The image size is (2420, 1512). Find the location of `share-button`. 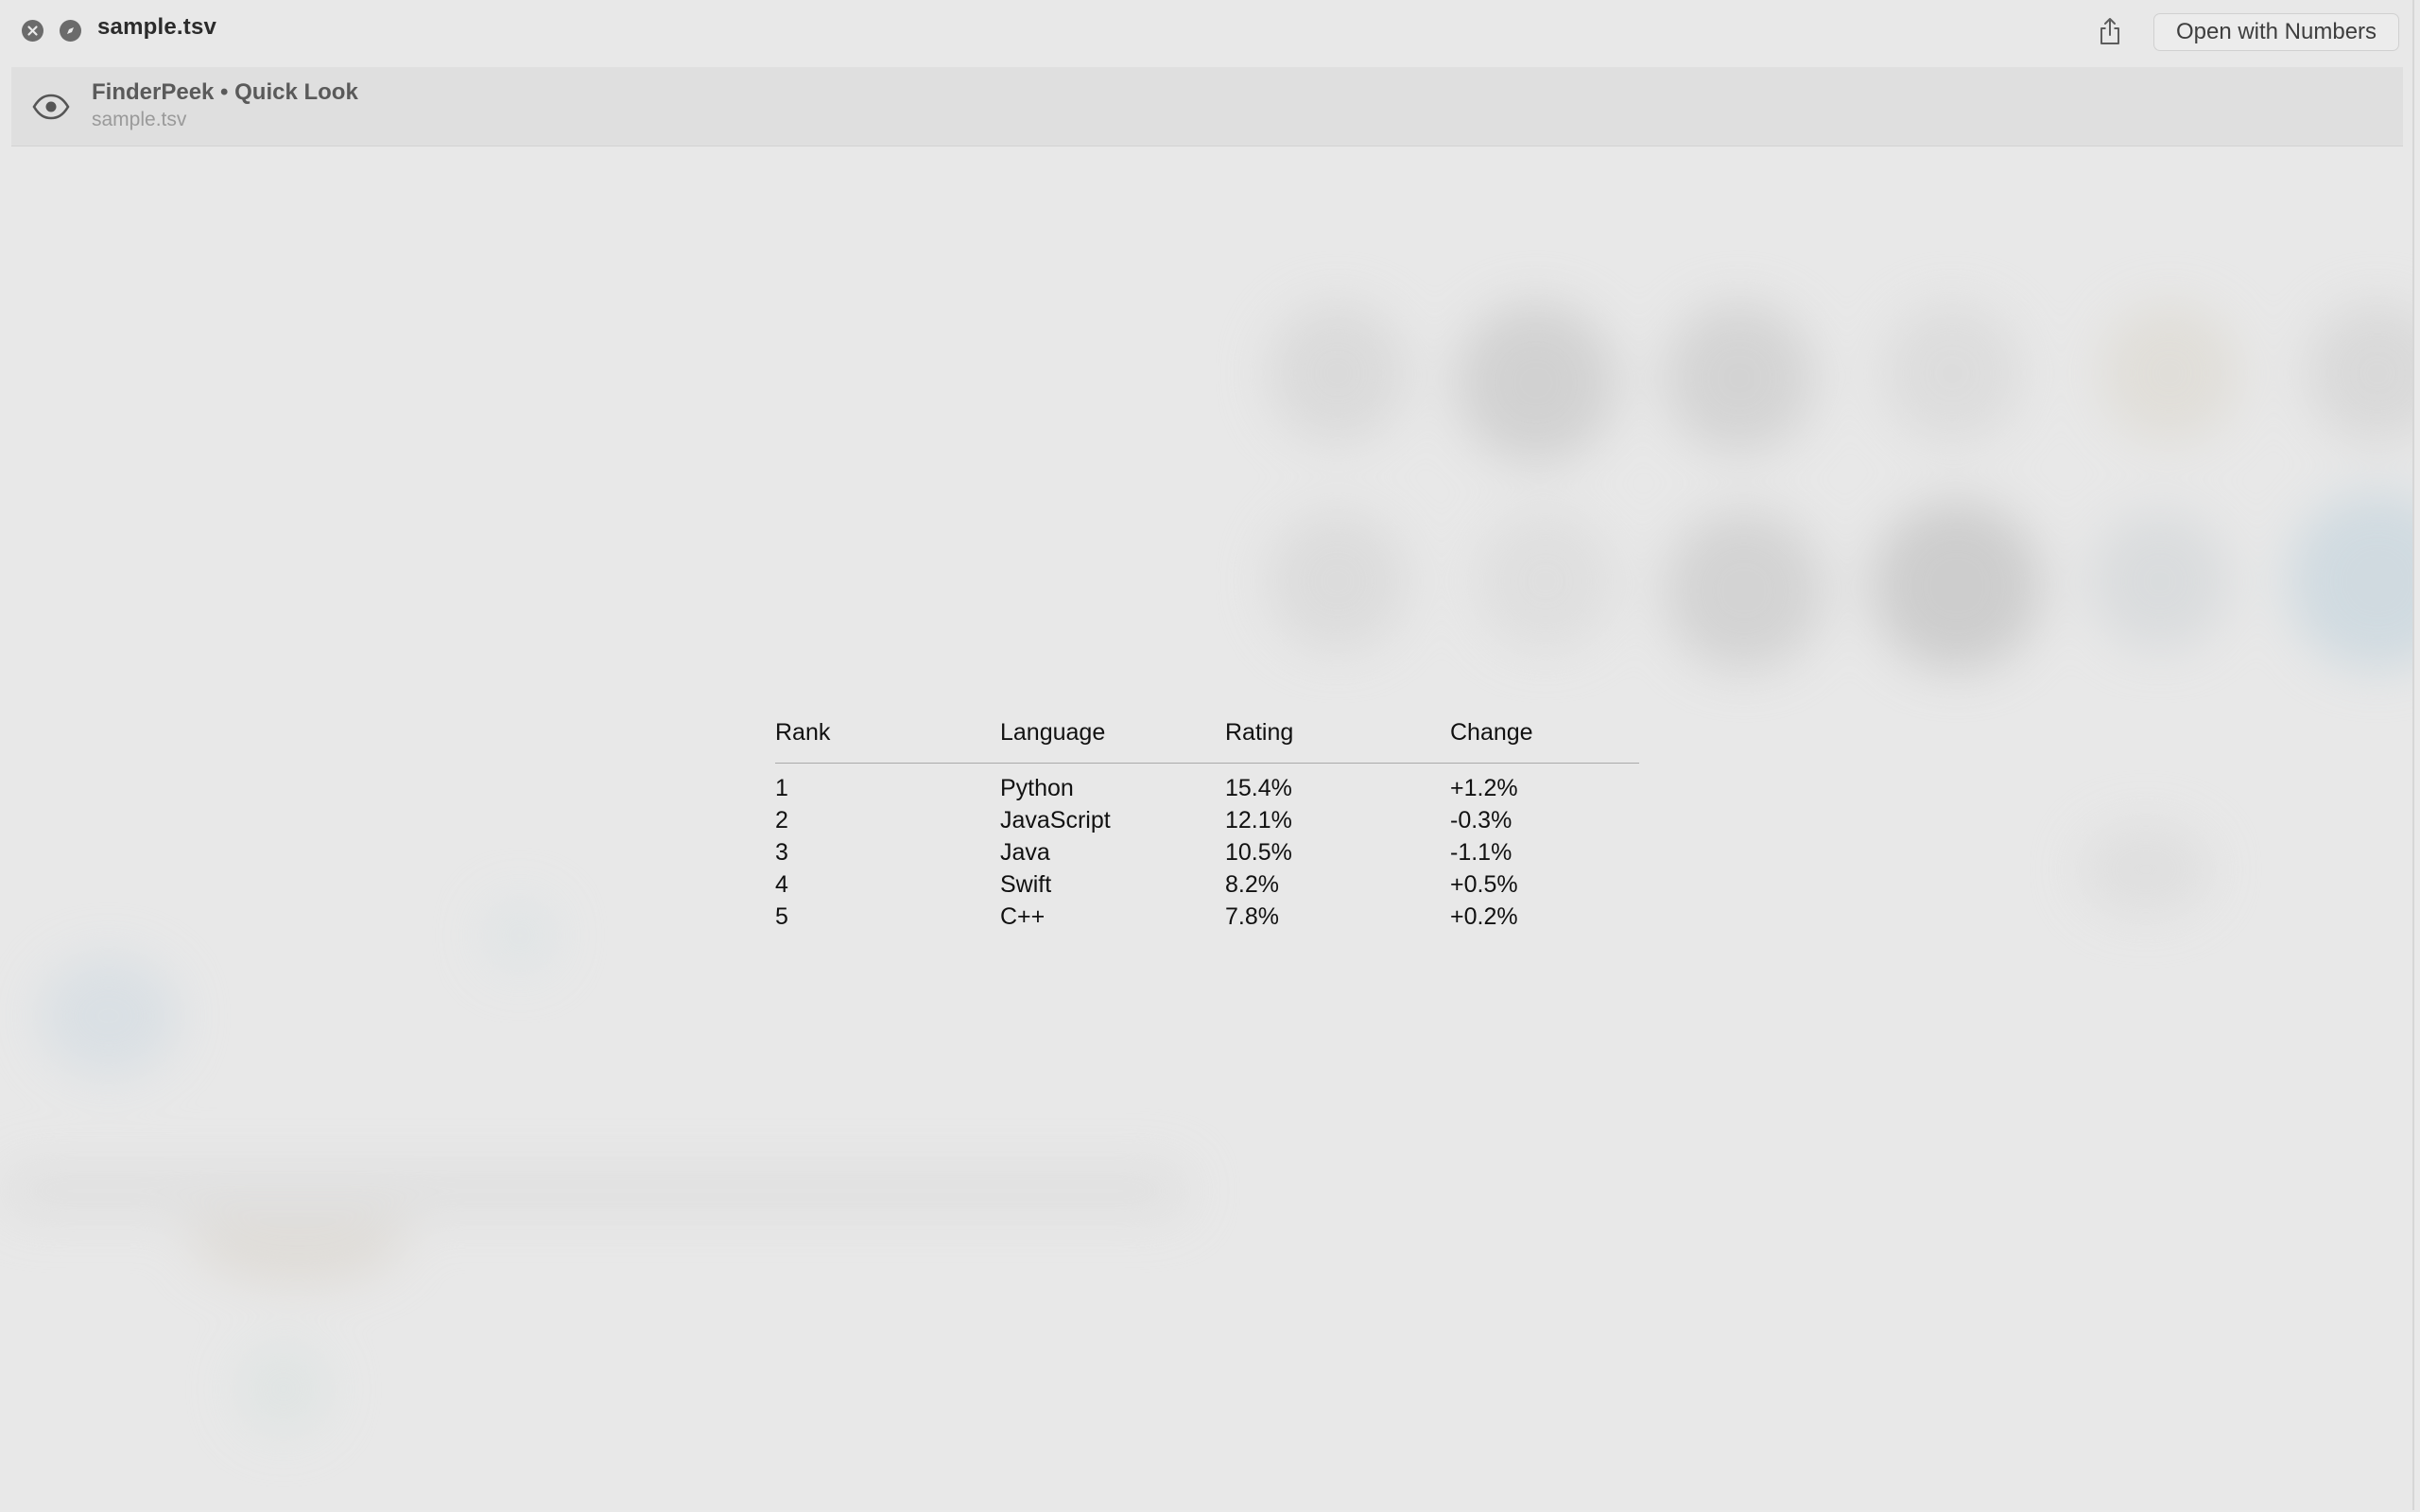

share-button is located at coordinates (2110, 31).